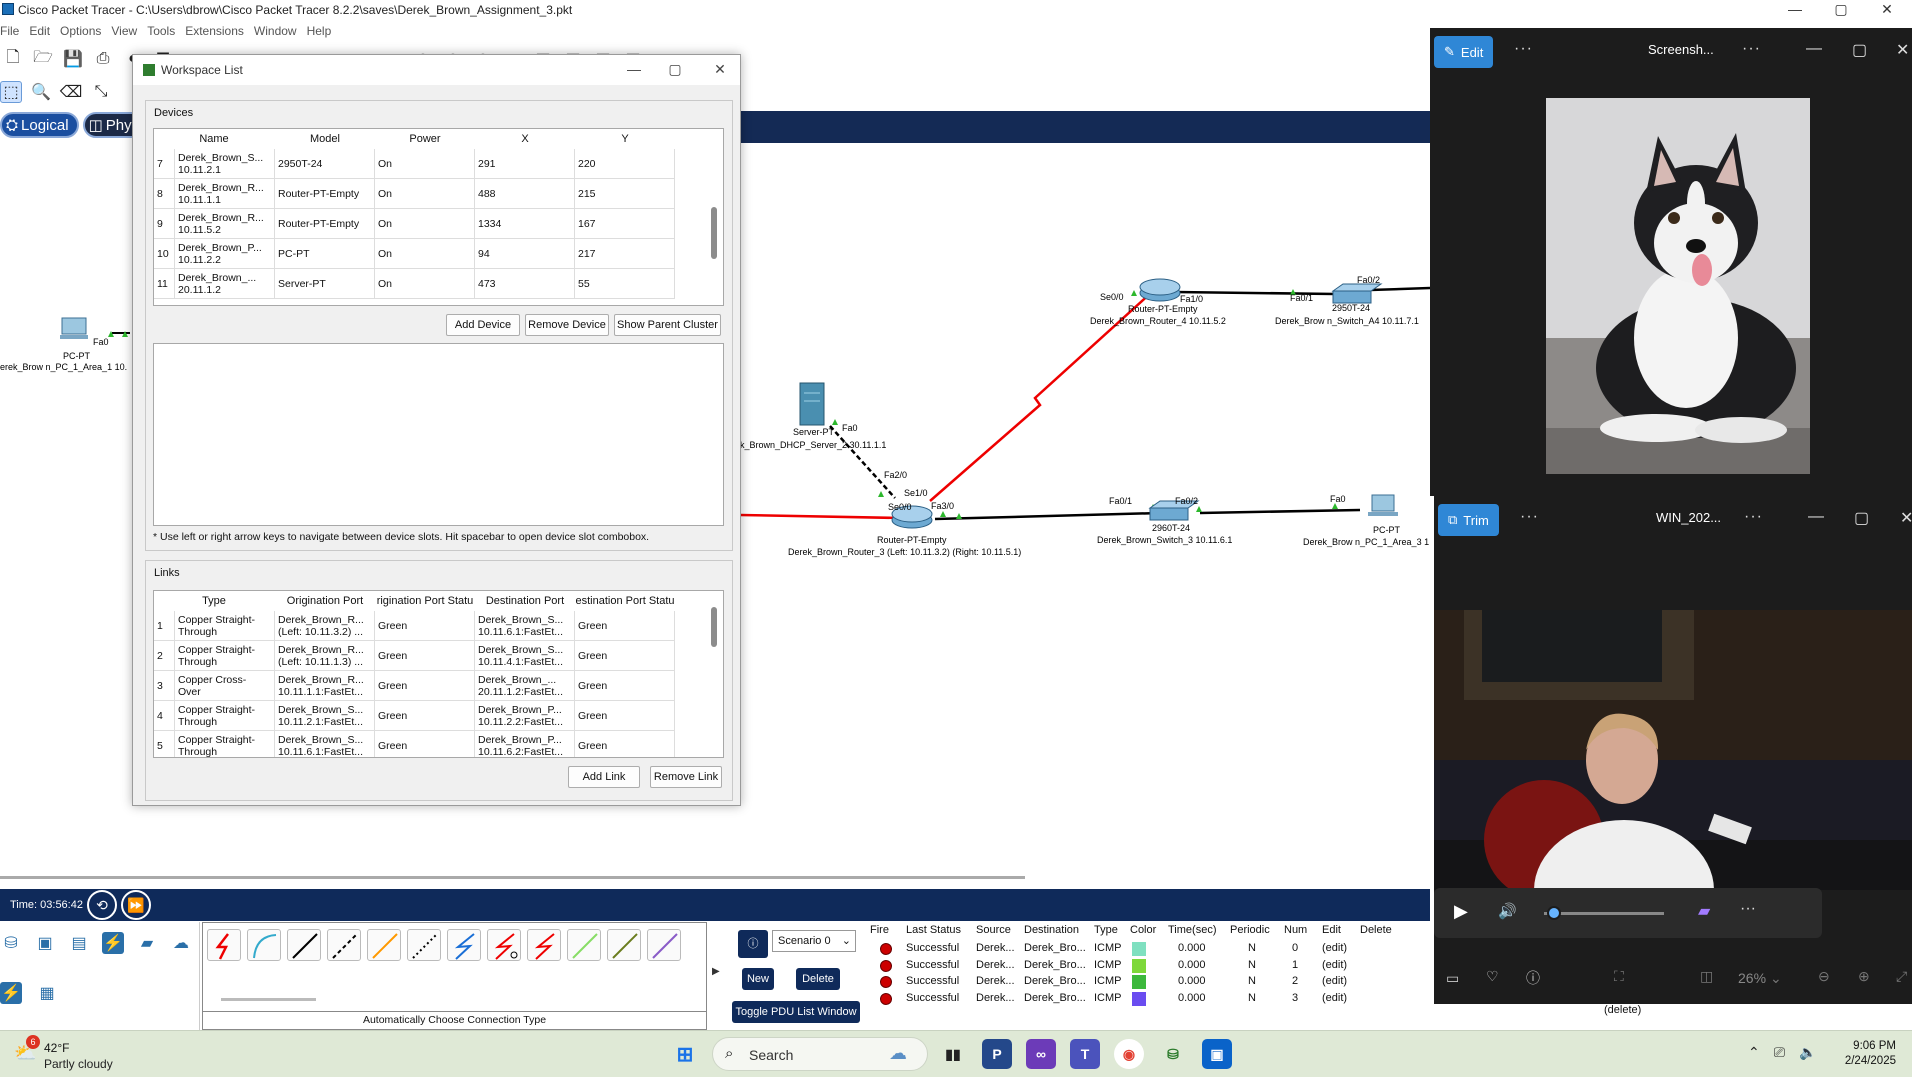  Describe the element at coordinates (1357, 293) in the screenshot. I see `switch4-device` at that location.